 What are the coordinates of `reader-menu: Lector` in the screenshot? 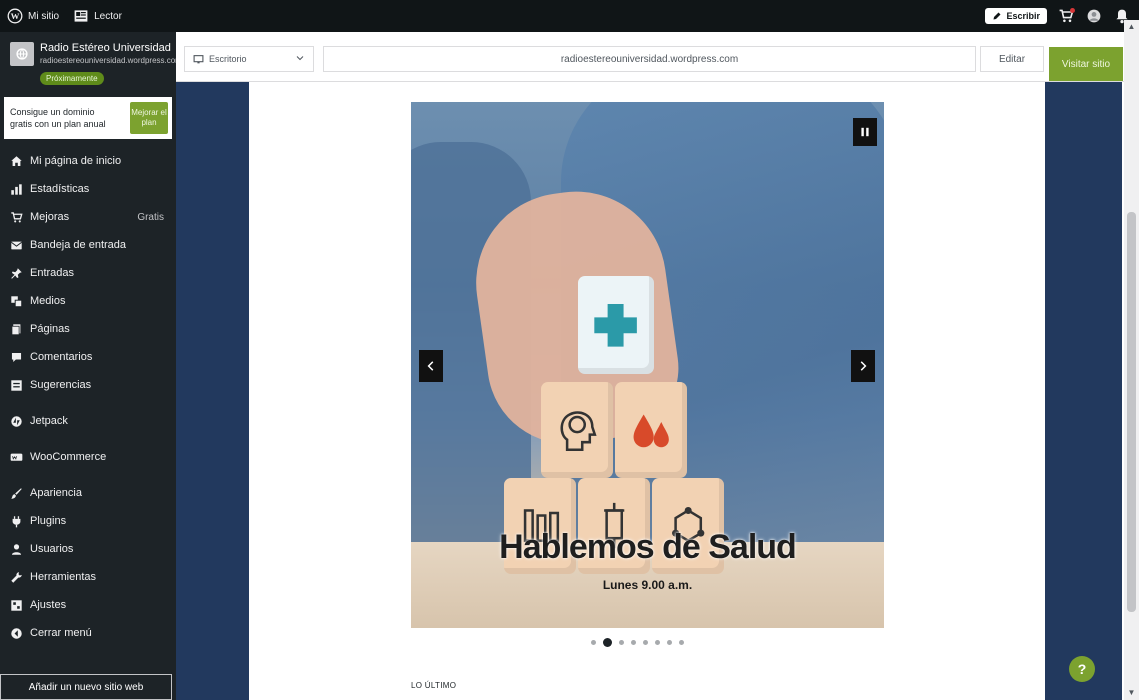 It's located at (97, 16).